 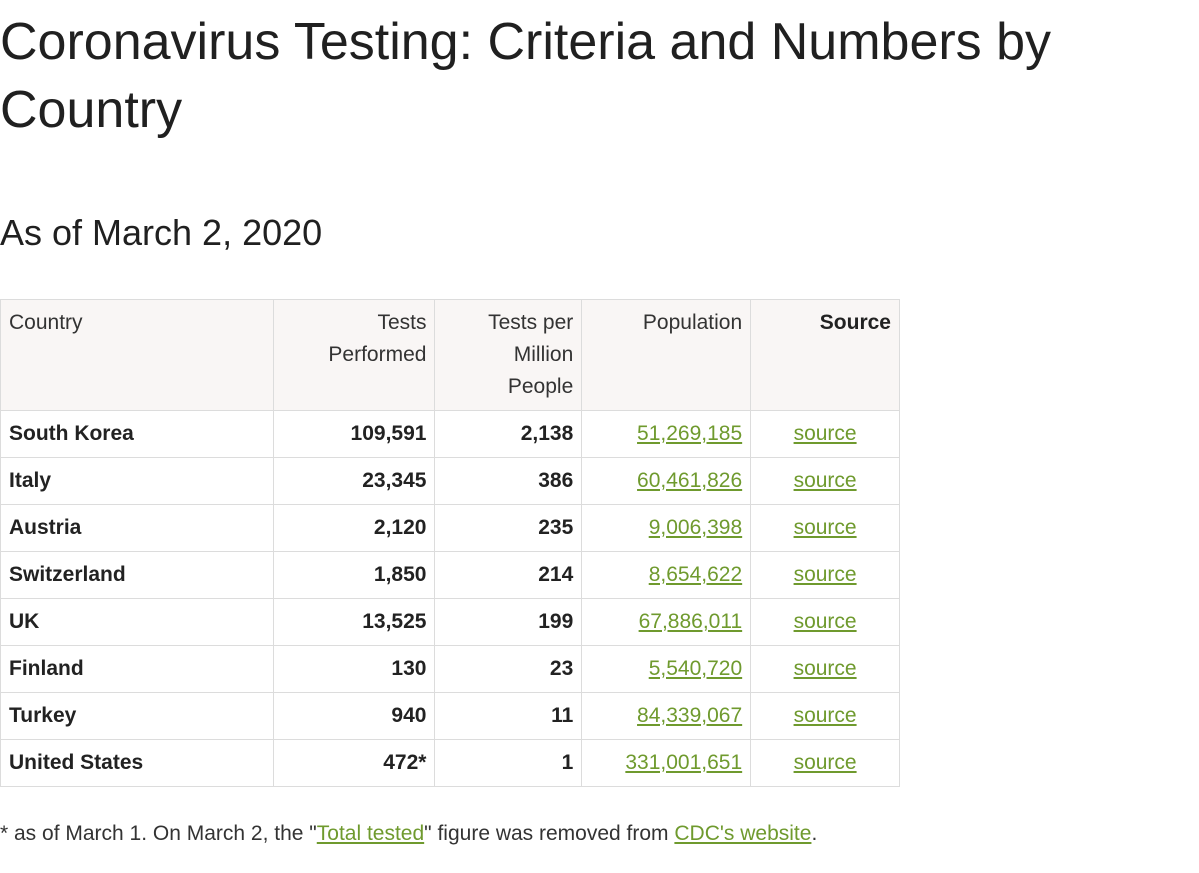 I want to click on header-population: Population, so click(x=666, y=355).